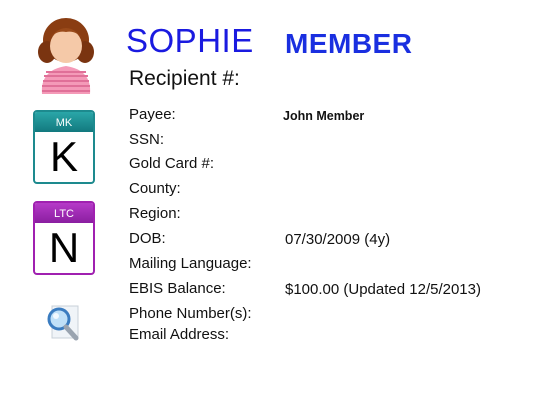  What do you see at coordinates (155, 213) in the screenshot?
I see `region-label: Region:` at bounding box center [155, 213].